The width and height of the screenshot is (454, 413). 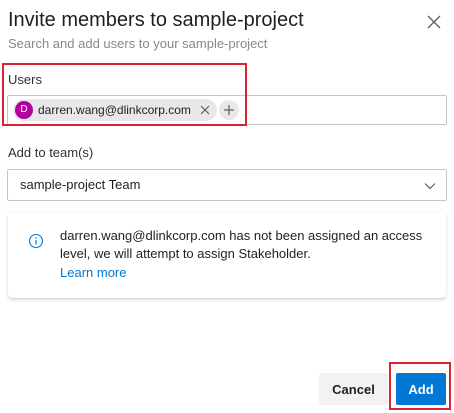 I want to click on dialog-title: Invite members to sample-project, so click(x=156, y=20).